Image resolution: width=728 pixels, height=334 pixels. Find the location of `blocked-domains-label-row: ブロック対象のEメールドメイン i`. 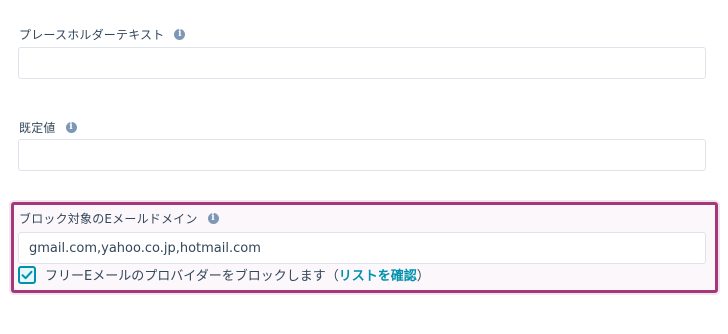

blocked-domains-label-row: ブロック対象のEメールドメイン i is located at coordinates (119, 218).